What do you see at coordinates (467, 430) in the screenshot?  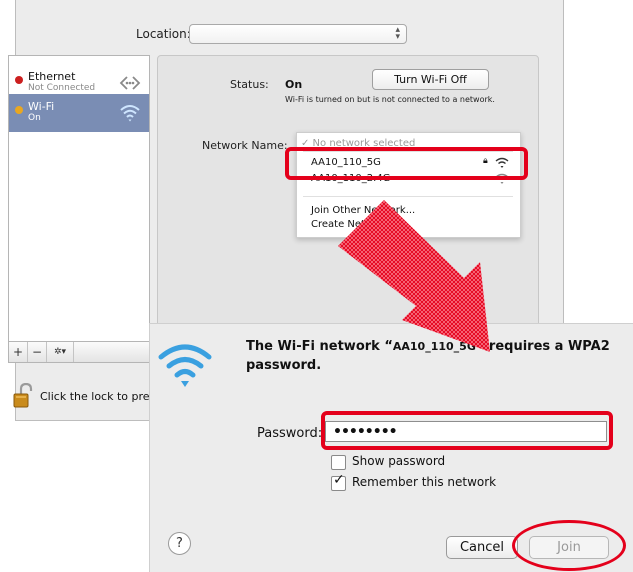 I see `password-highlight-box` at bounding box center [467, 430].